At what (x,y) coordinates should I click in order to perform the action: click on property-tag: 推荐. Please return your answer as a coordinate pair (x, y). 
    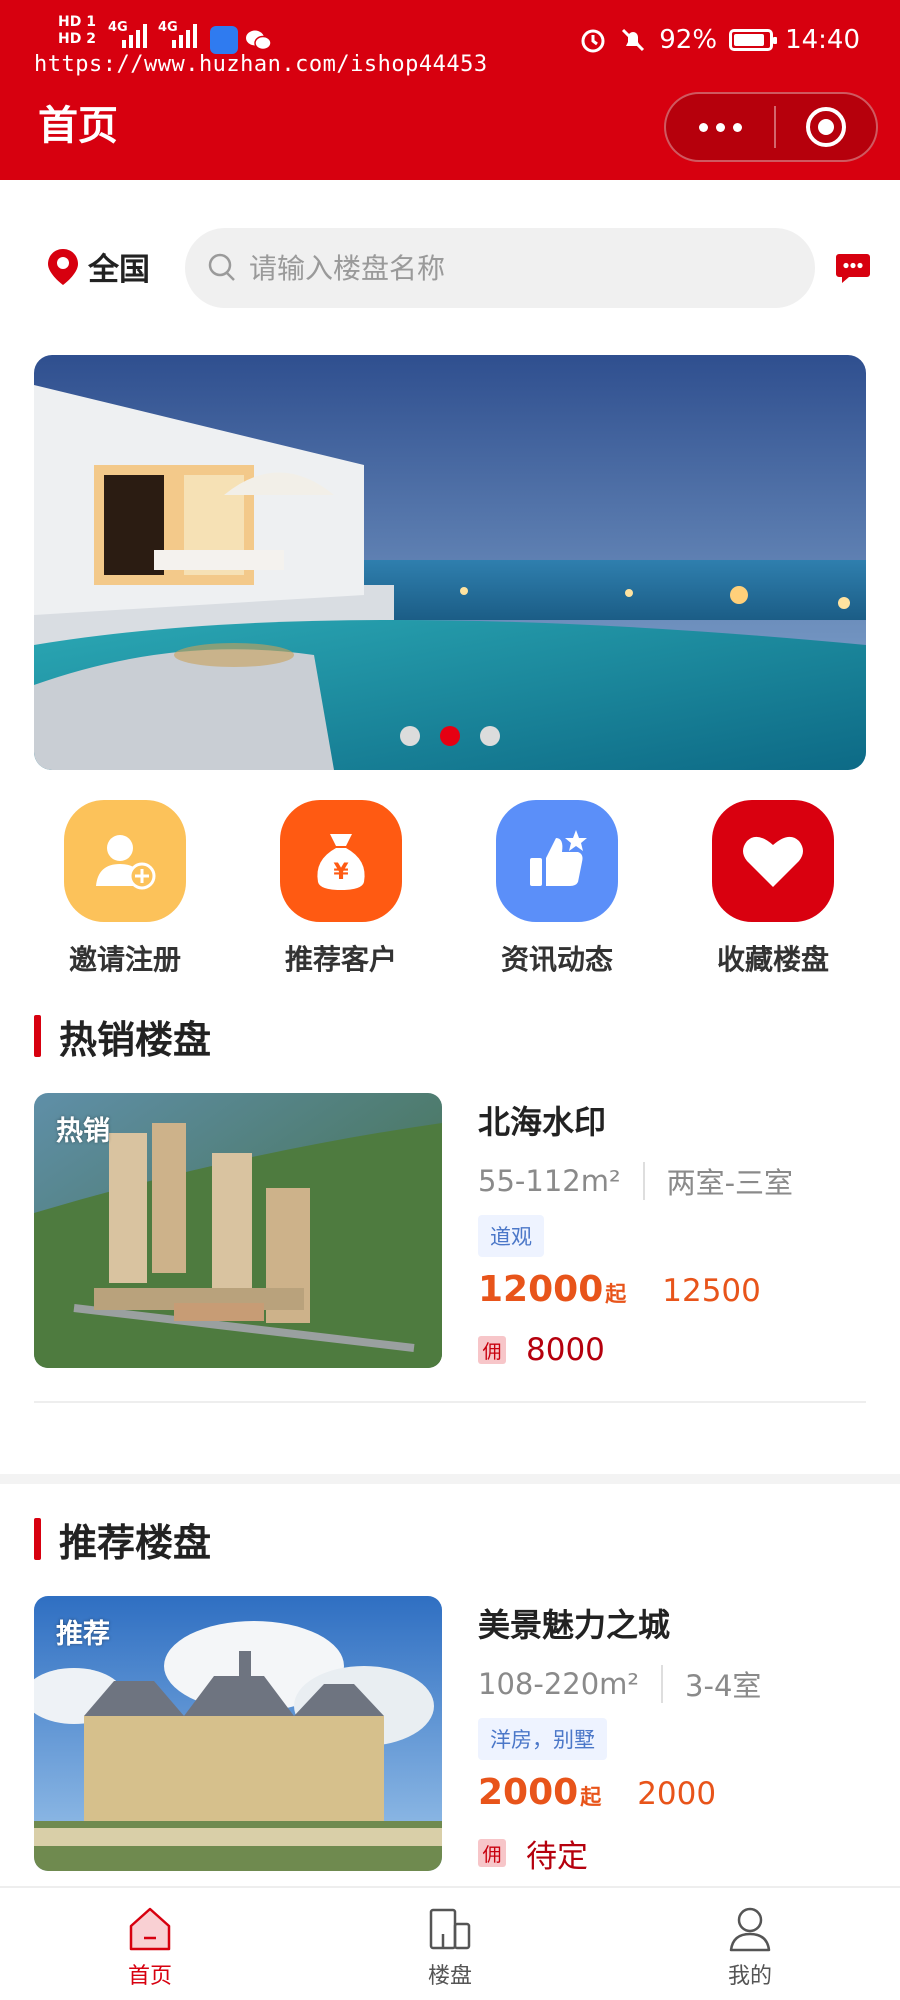
    Looking at the image, I should click on (83, 1634).